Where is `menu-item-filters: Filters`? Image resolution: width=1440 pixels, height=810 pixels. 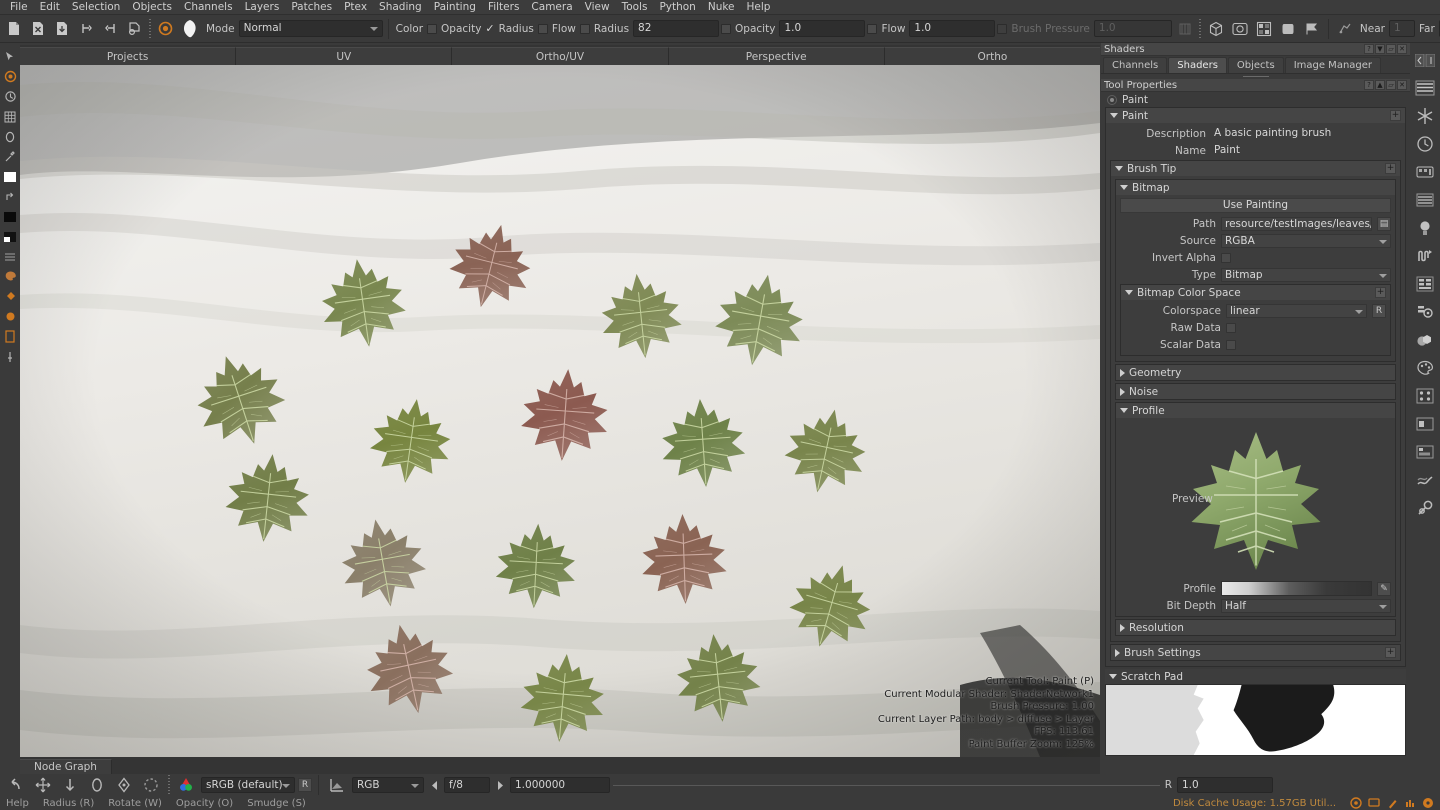
menu-item-filters: Filters is located at coordinates (503, 7).